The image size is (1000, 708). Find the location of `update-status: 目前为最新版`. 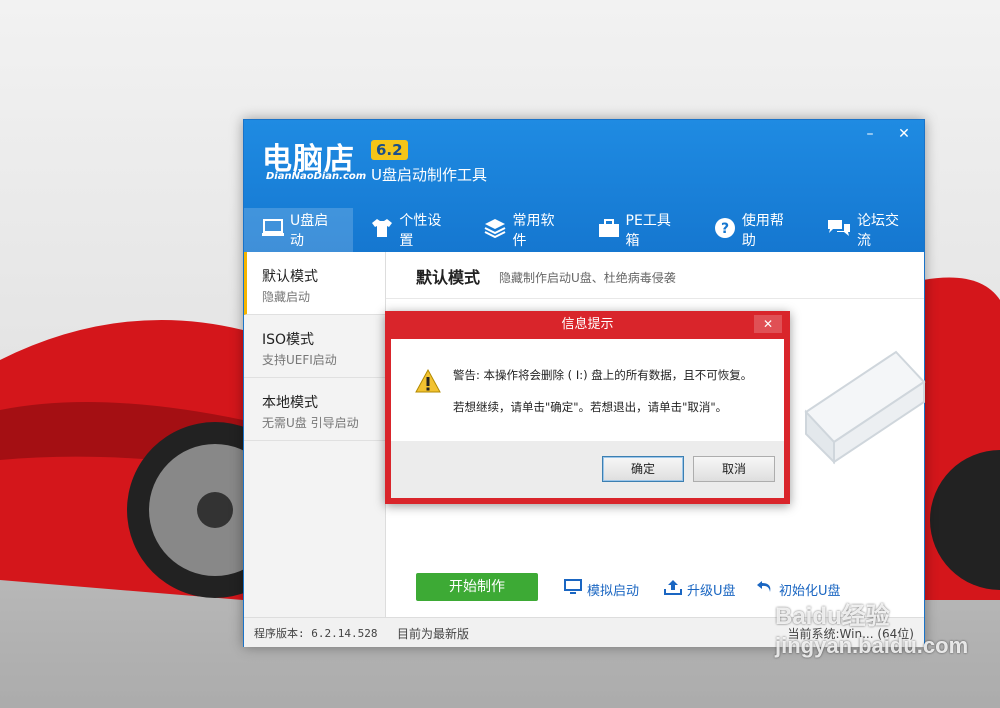

update-status: 目前为最新版 is located at coordinates (433, 634).